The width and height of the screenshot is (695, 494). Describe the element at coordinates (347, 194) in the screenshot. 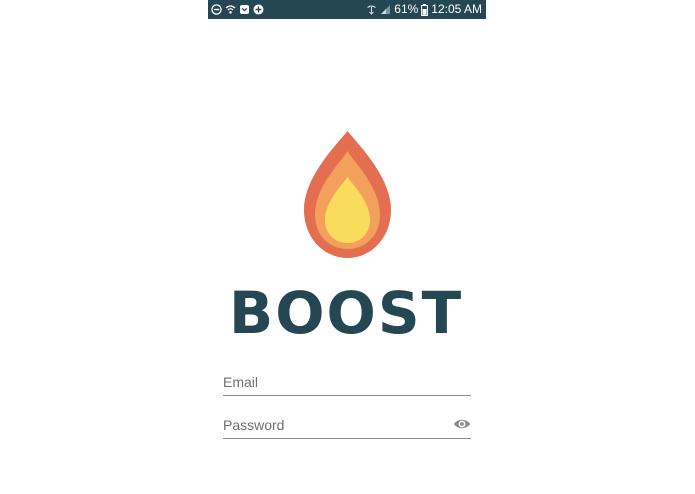

I see `flame-icon` at that location.